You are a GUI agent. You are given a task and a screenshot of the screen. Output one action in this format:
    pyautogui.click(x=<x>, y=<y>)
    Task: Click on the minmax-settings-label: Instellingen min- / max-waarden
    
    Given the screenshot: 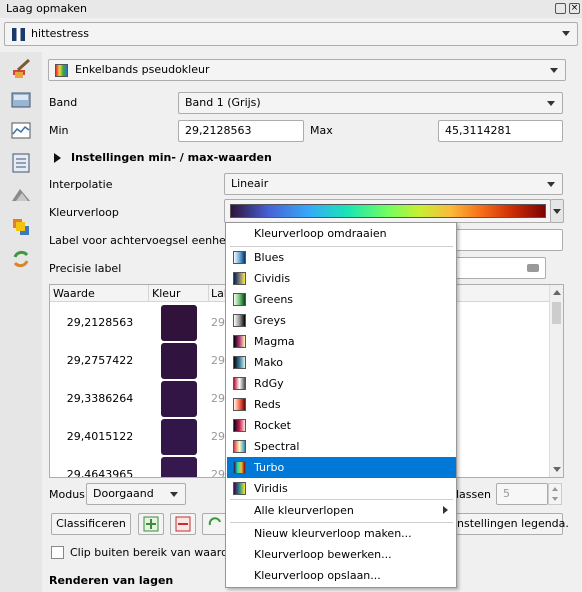 What is the action you would take?
    pyautogui.click(x=171, y=157)
    